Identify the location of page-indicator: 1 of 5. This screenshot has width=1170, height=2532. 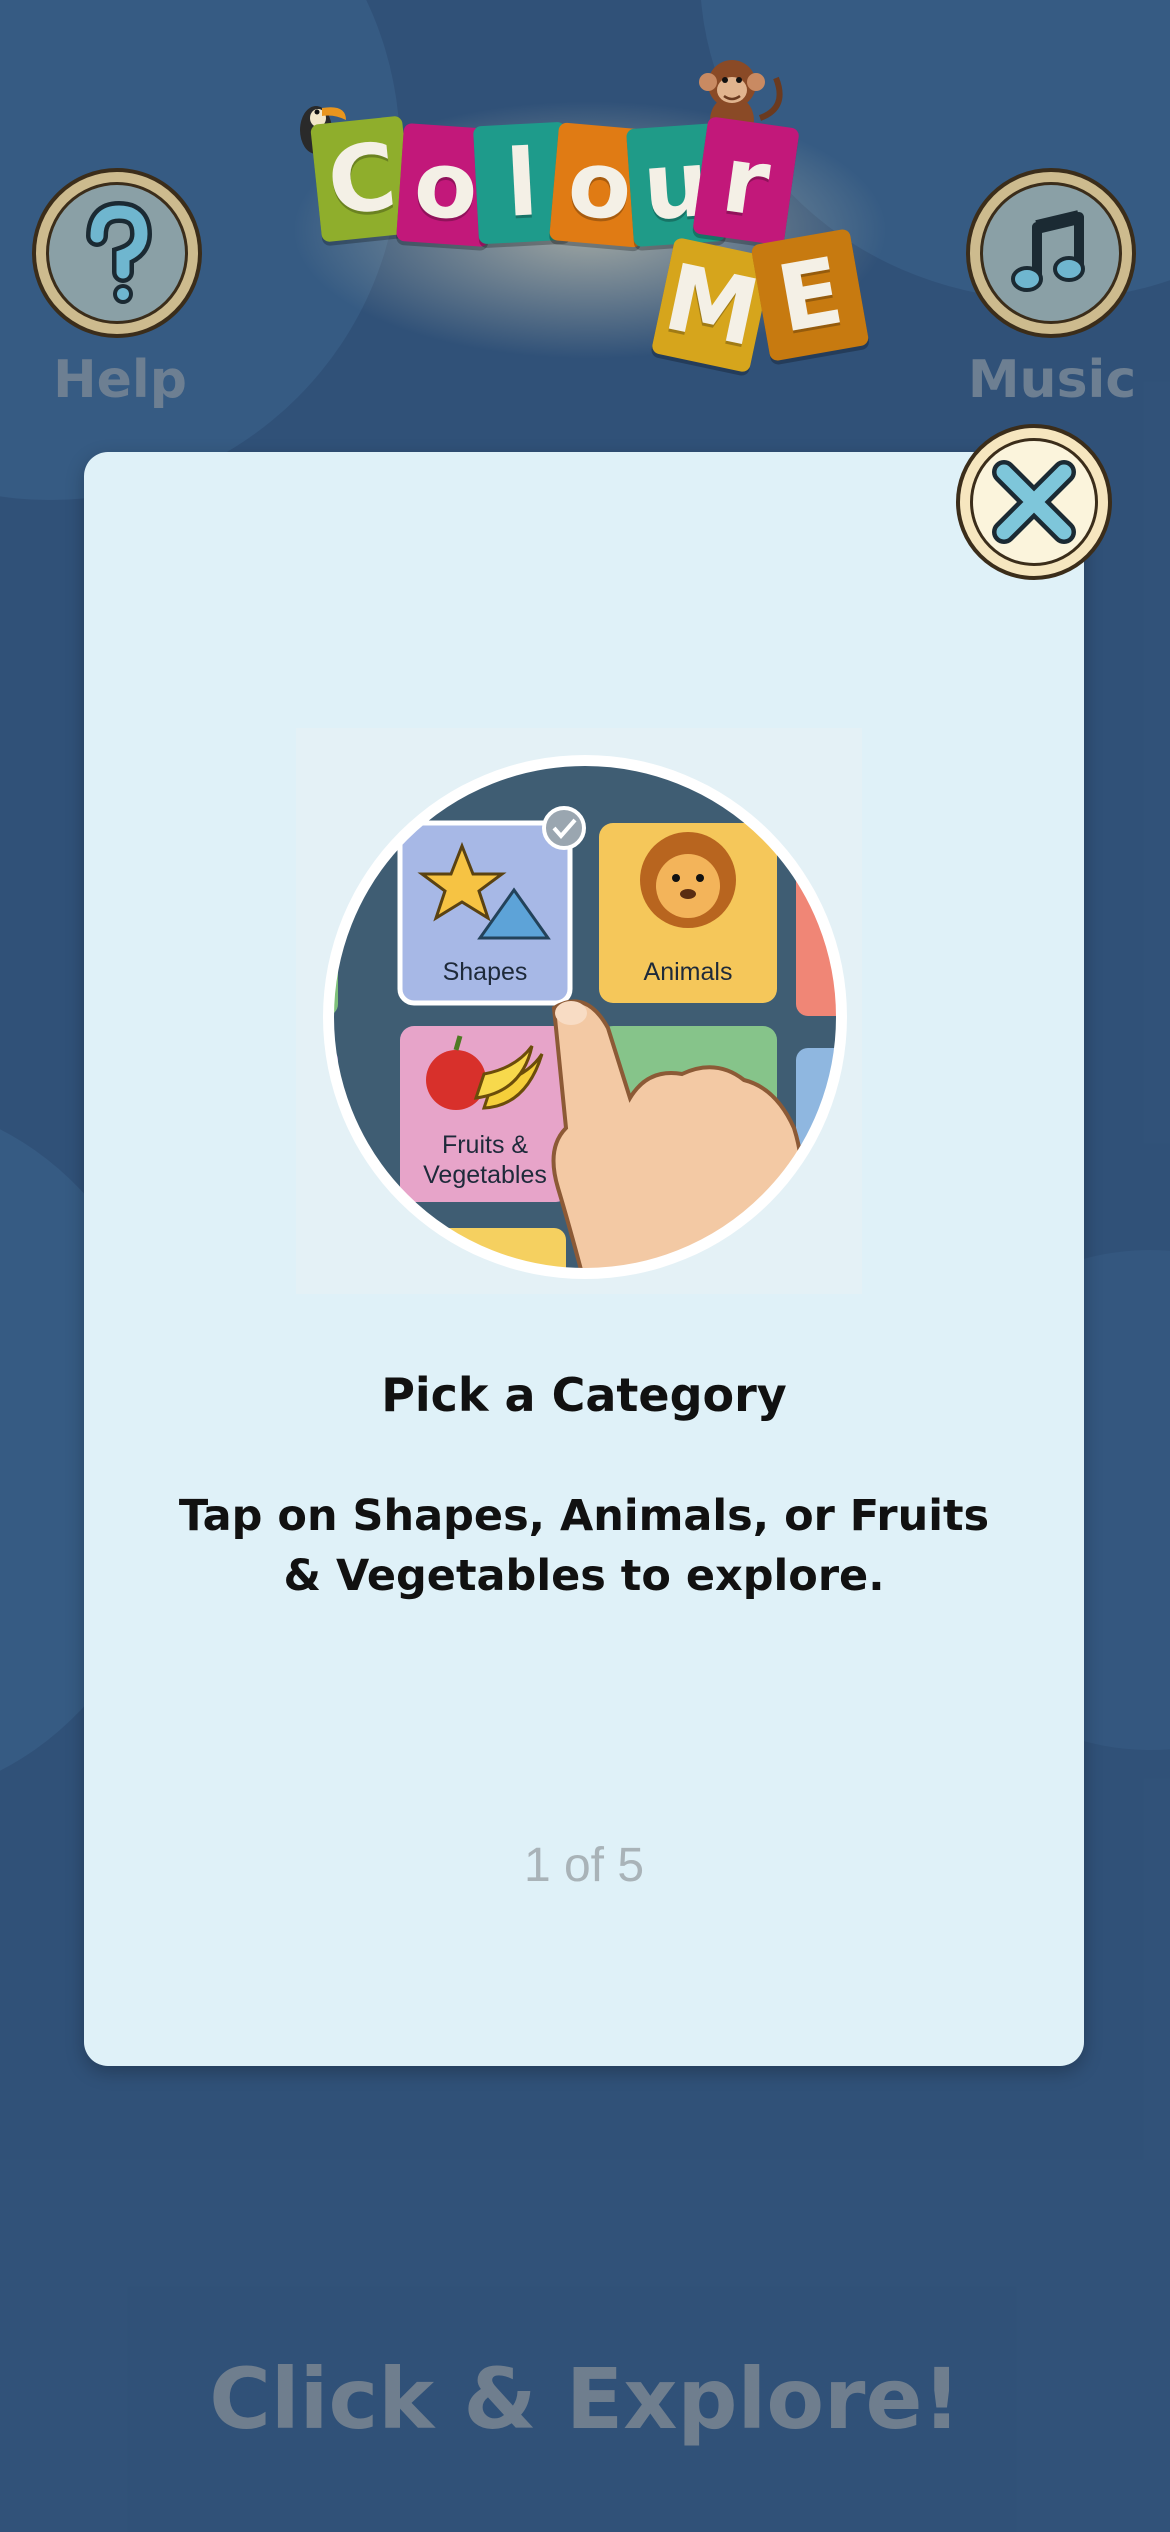
(584, 1865).